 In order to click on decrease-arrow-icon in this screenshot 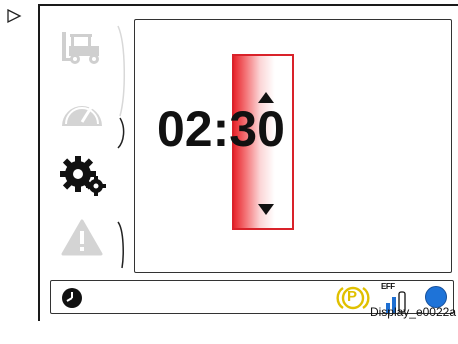, I will do `click(266, 209)`.